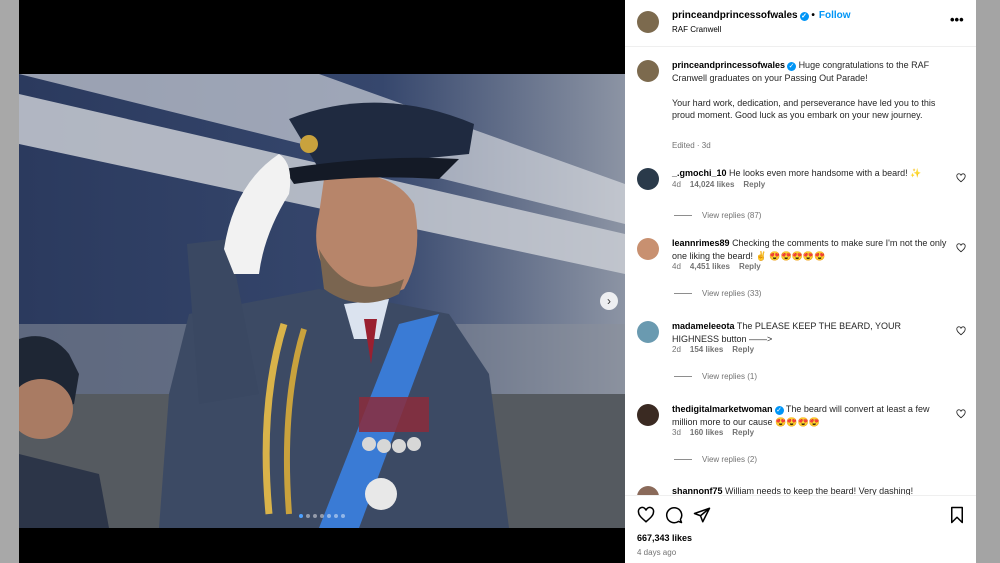  Describe the element at coordinates (9, 281) in the screenshot. I see `page-backdrop-left` at that location.